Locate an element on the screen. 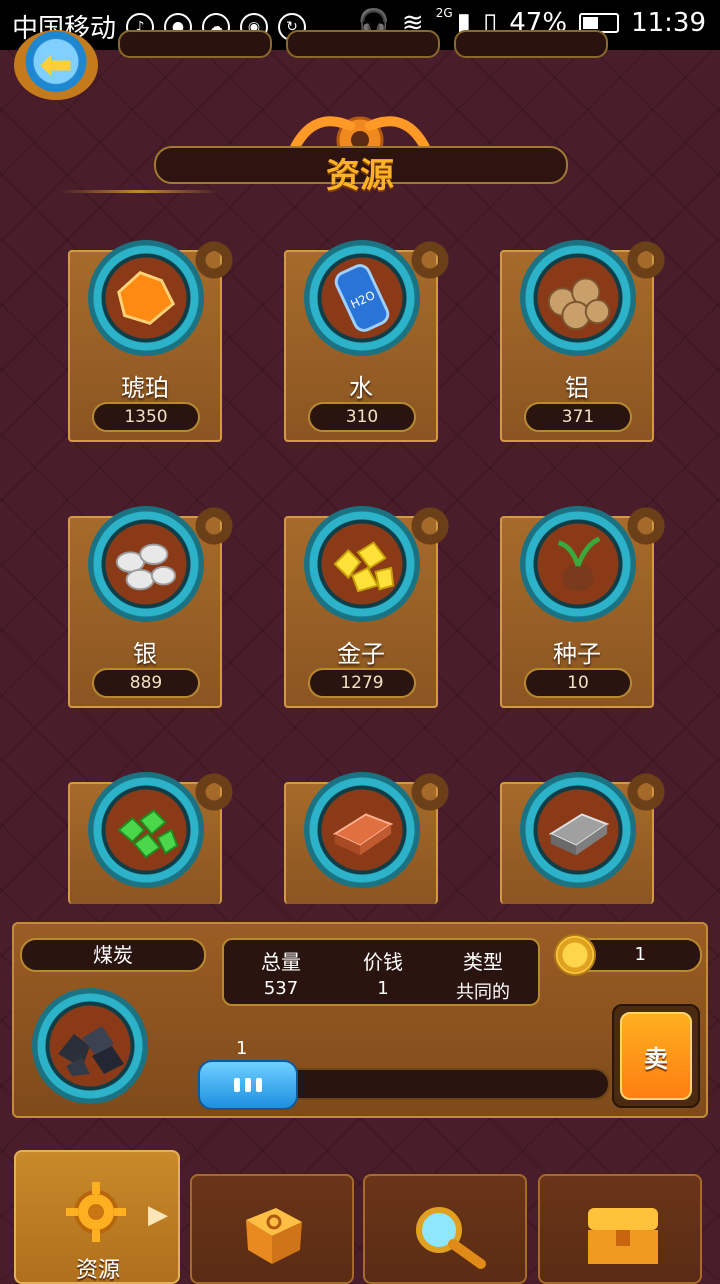 This screenshot has height=1284, width=720. resource-card: 种子 10 is located at coordinates (584, 606).